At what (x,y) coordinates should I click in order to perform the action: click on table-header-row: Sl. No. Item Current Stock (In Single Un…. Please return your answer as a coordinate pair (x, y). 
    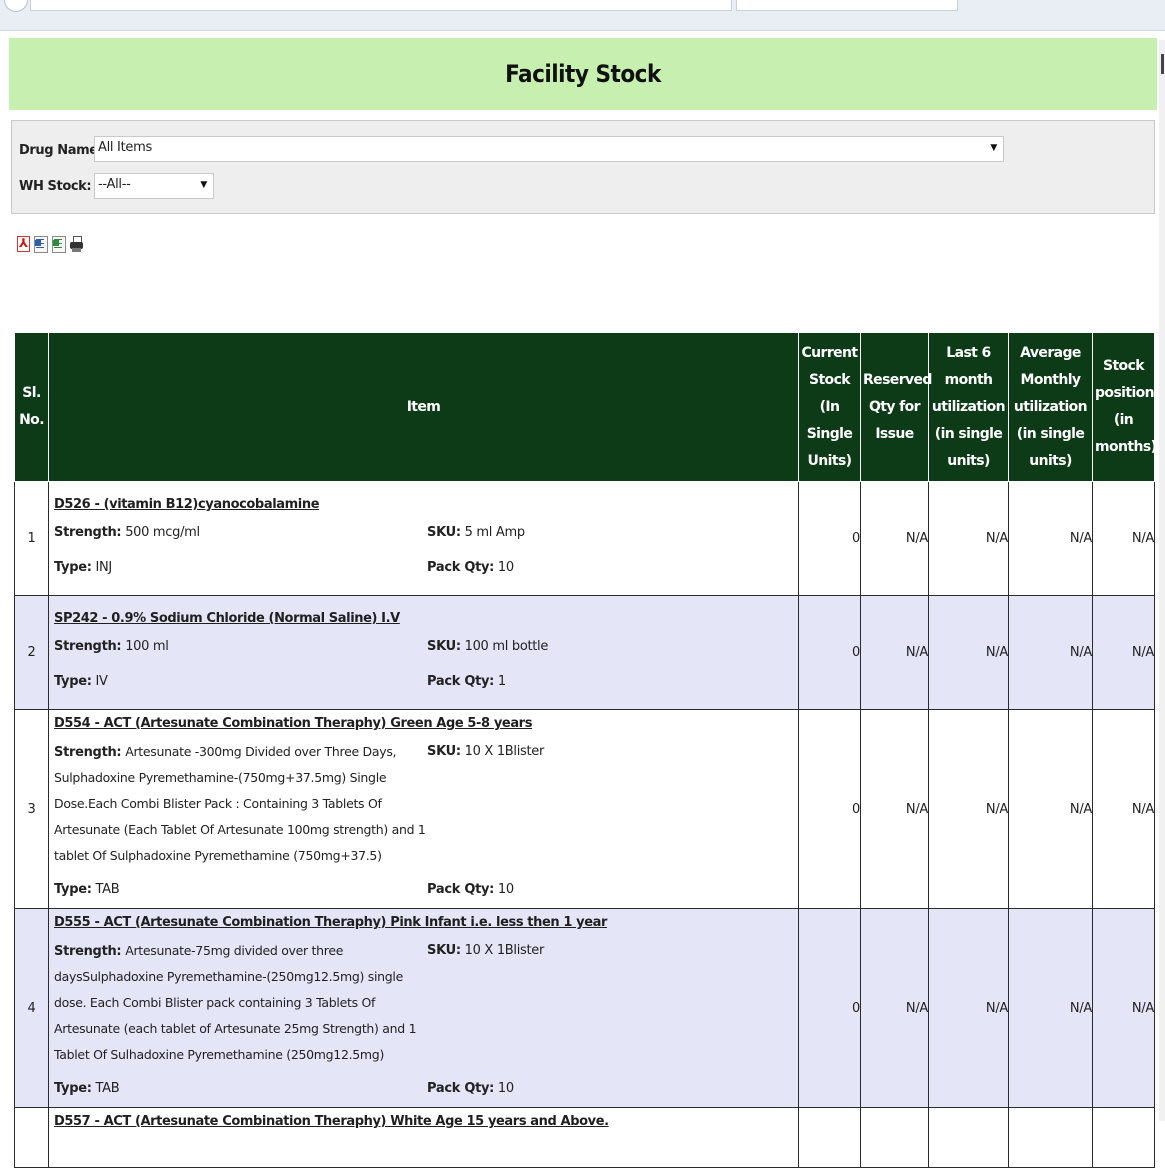
    Looking at the image, I should click on (585, 407).